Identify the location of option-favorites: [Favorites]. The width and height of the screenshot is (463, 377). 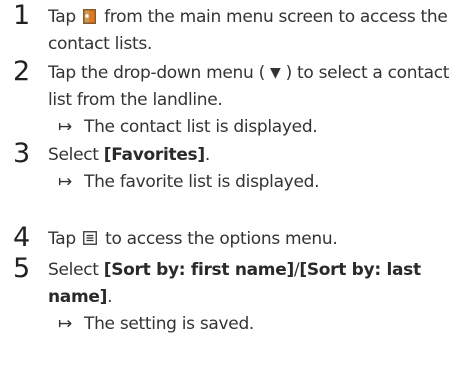
(154, 155).